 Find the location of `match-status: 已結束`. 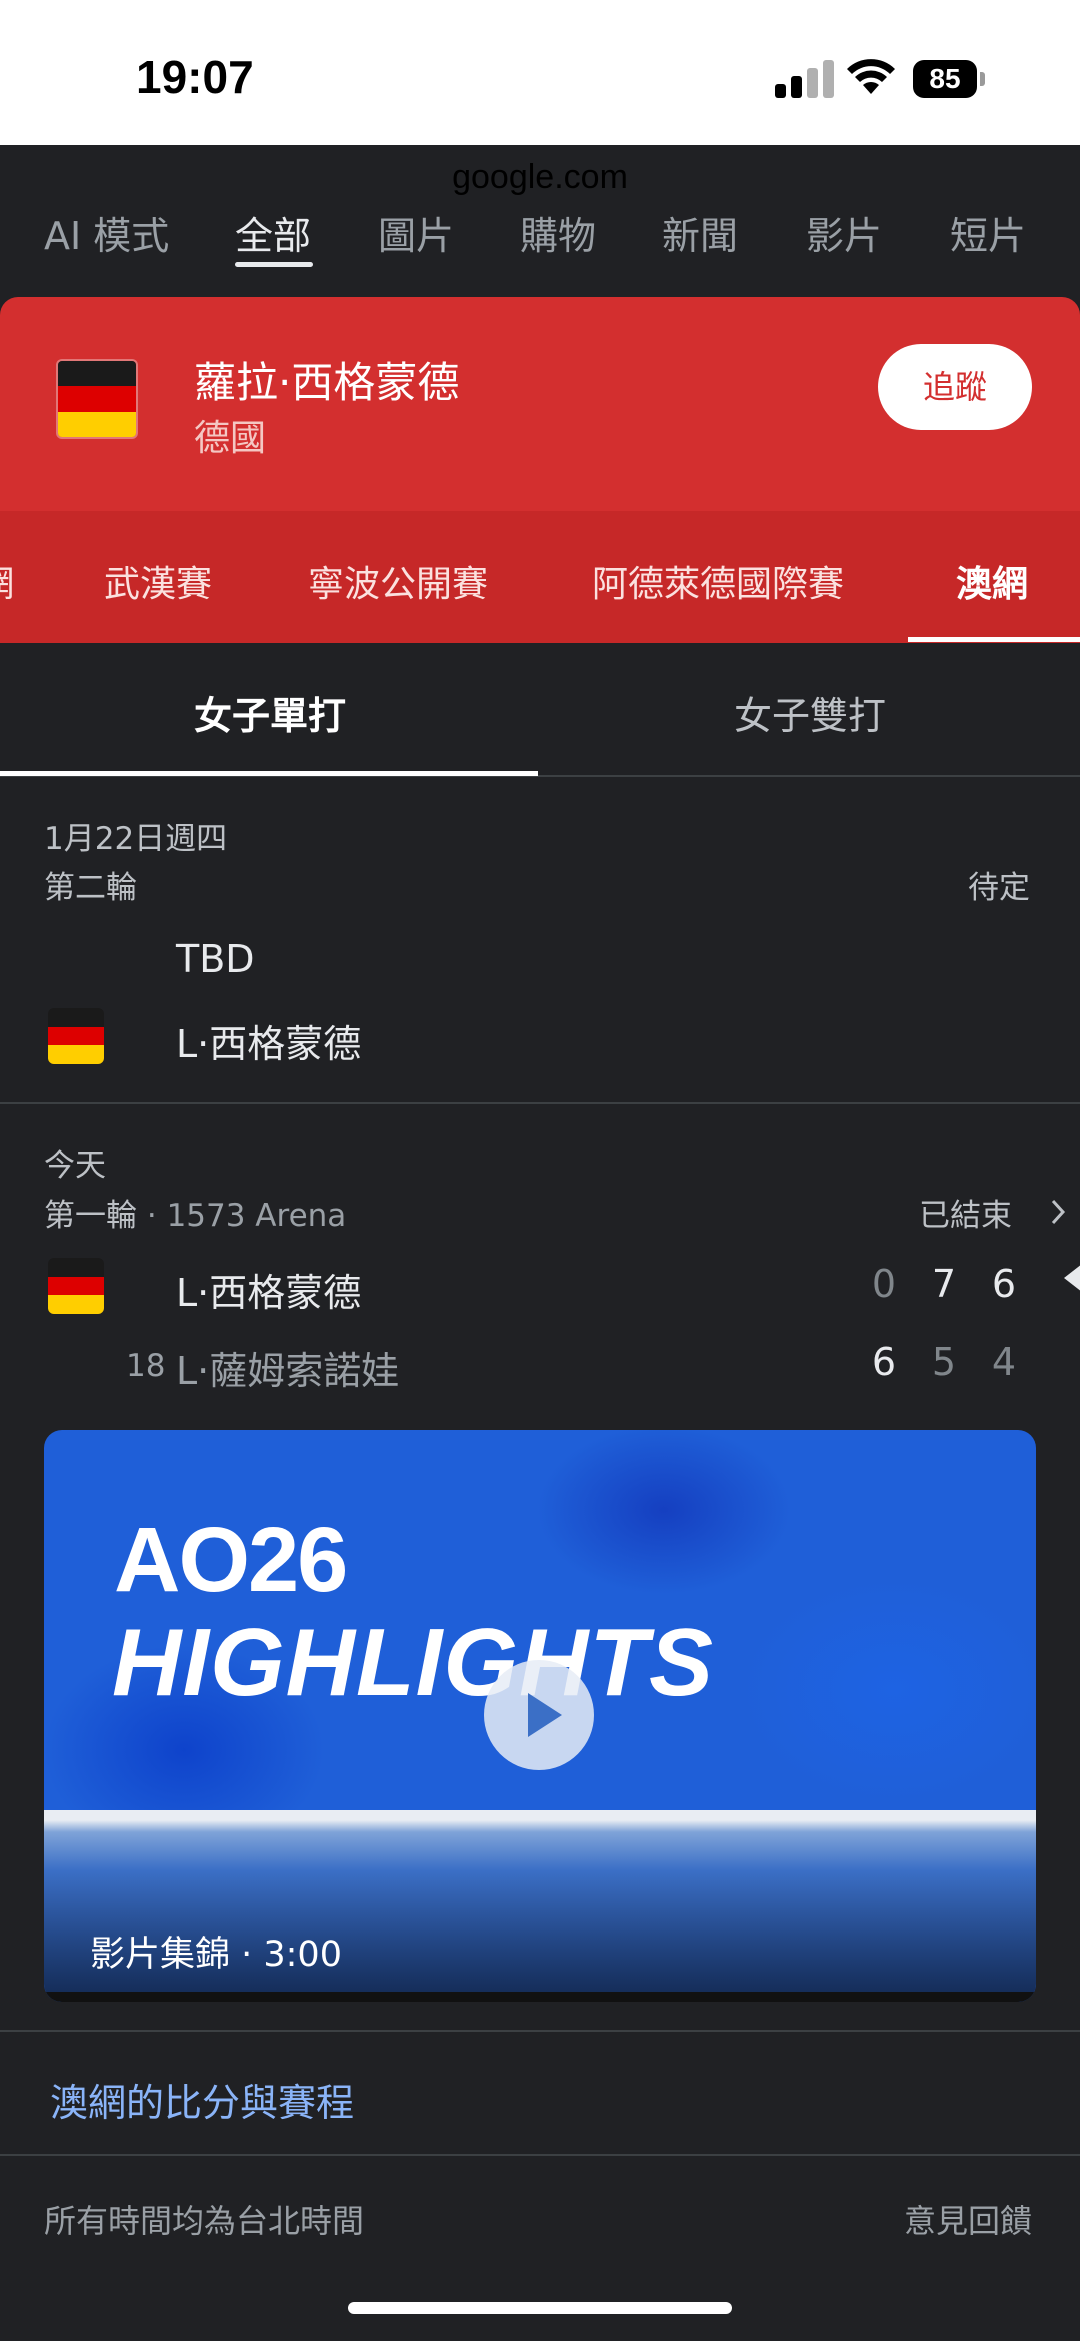

match-status: 已結束 is located at coordinates (965, 1212).